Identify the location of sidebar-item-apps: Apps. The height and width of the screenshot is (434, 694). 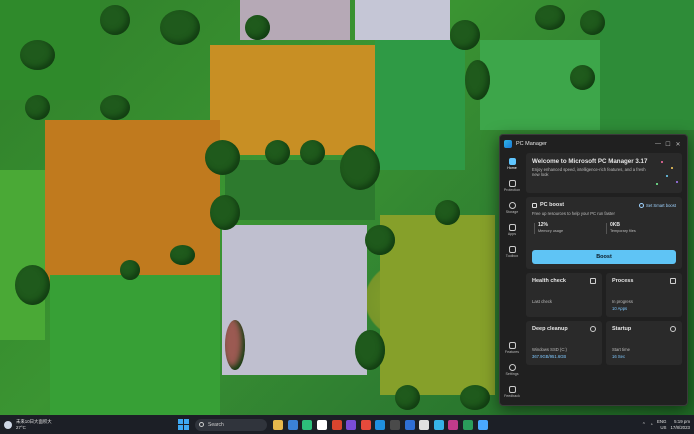
(512, 230).